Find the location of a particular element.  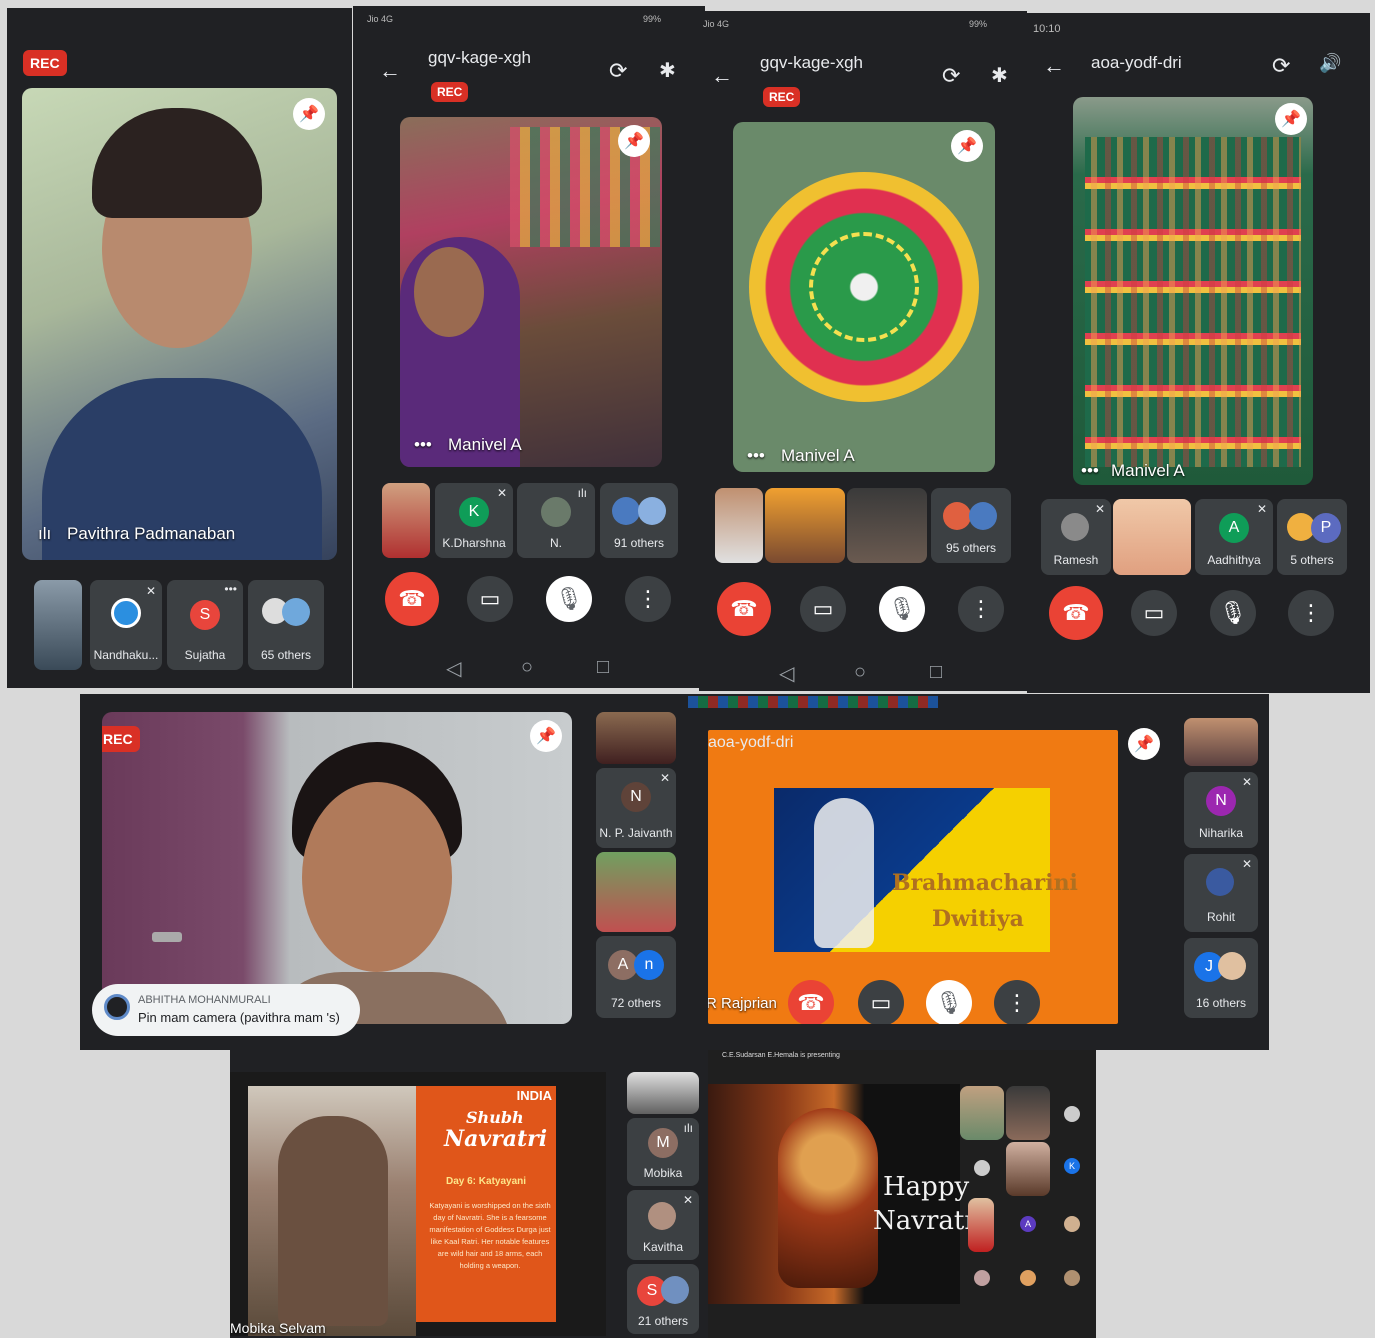

participant-tile: K ✕ K.Dharshna is located at coordinates (474, 520).